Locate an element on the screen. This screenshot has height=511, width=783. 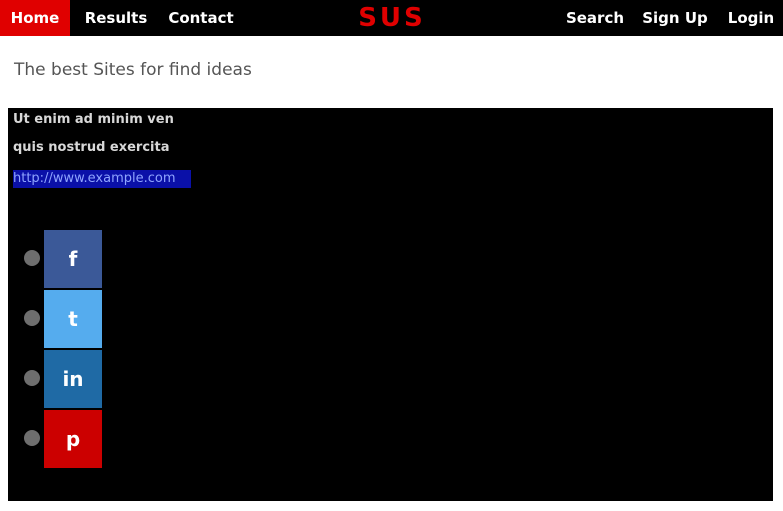
panel-text-line-1: Ut enim ad minim ven is located at coordinates (93, 119).